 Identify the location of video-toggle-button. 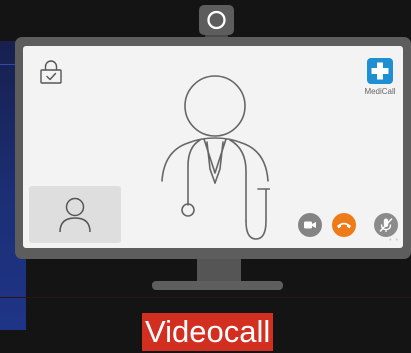
(310, 225).